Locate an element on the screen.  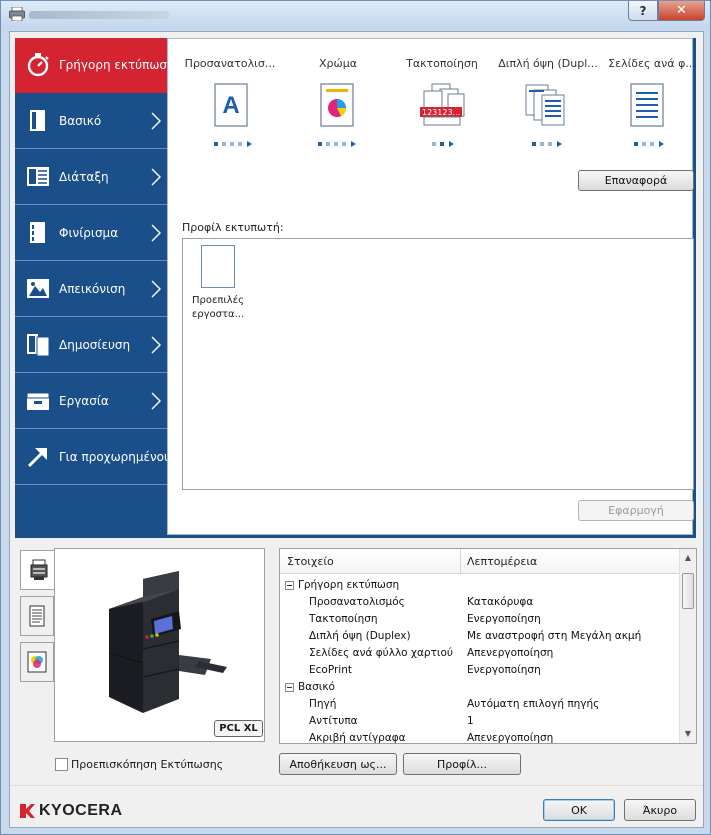
column-header-item: Στοιχείο is located at coordinates (310, 561).